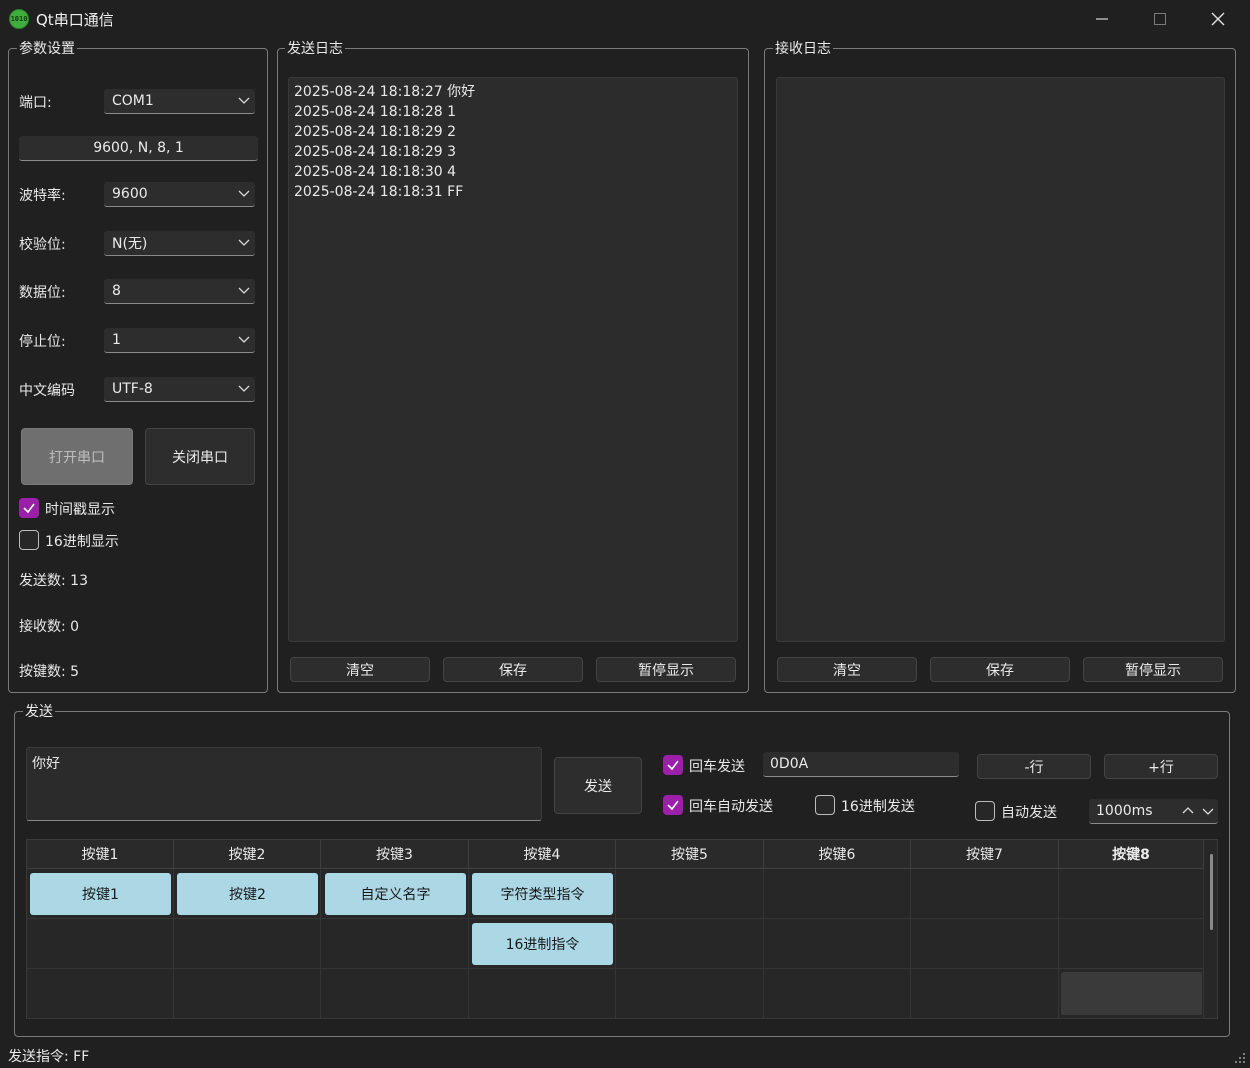 The height and width of the screenshot is (1068, 1250). Describe the element at coordinates (82, 542) in the screenshot. I see `hex-display-label: 16进制显示` at that location.